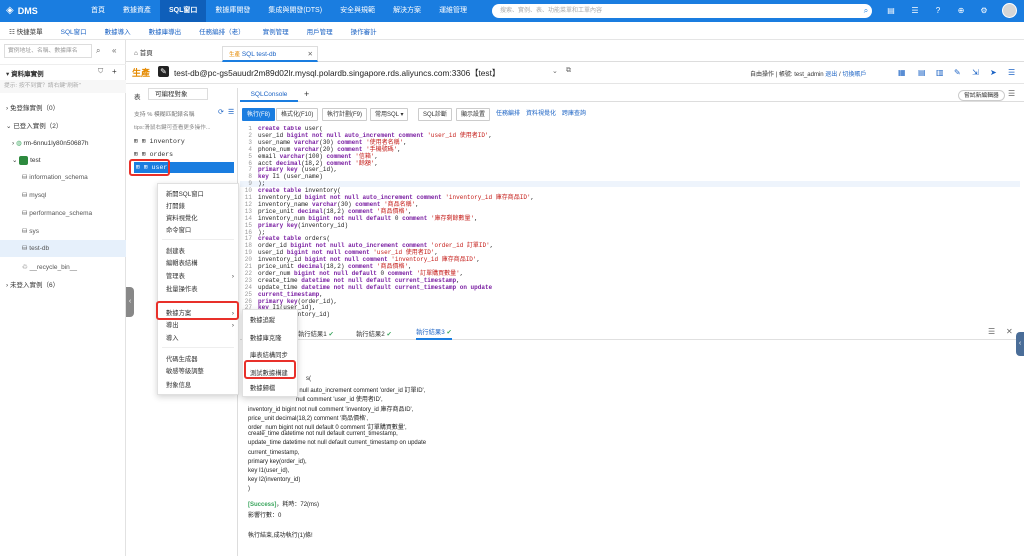  What do you see at coordinates (682, 11) in the screenshot?
I see `global-search-input: 搜索、實例、表、功能菜單和工單內容` at bounding box center [682, 11].